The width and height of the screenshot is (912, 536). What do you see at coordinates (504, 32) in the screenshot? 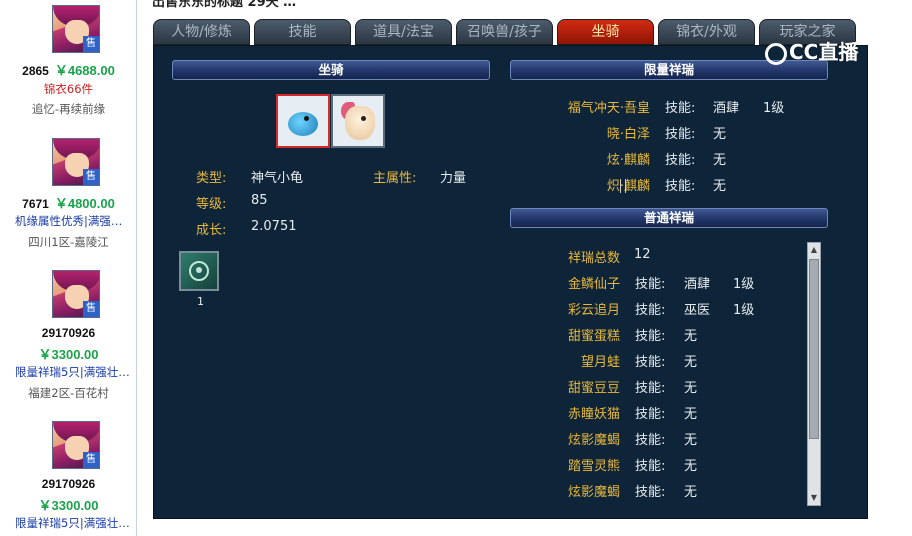
I see `tab-pets: 召唤兽/孩子` at bounding box center [504, 32].